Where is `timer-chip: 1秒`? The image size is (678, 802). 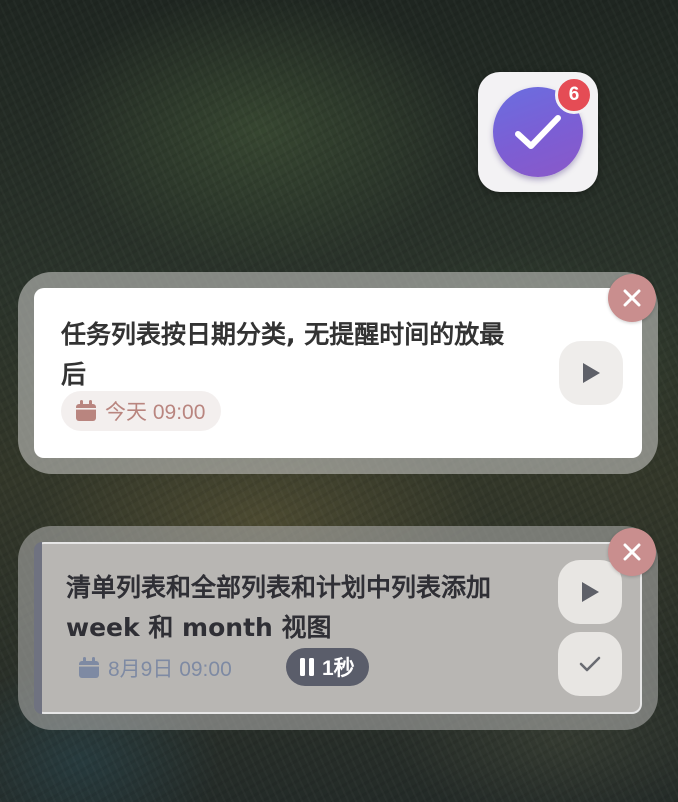 timer-chip: 1秒 is located at coordinates (327, 667).